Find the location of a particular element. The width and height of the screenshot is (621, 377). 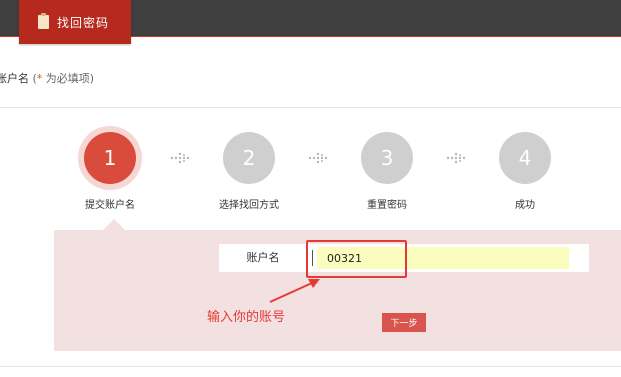

annotation-arrow-icon is located at coordinates (294, 291).